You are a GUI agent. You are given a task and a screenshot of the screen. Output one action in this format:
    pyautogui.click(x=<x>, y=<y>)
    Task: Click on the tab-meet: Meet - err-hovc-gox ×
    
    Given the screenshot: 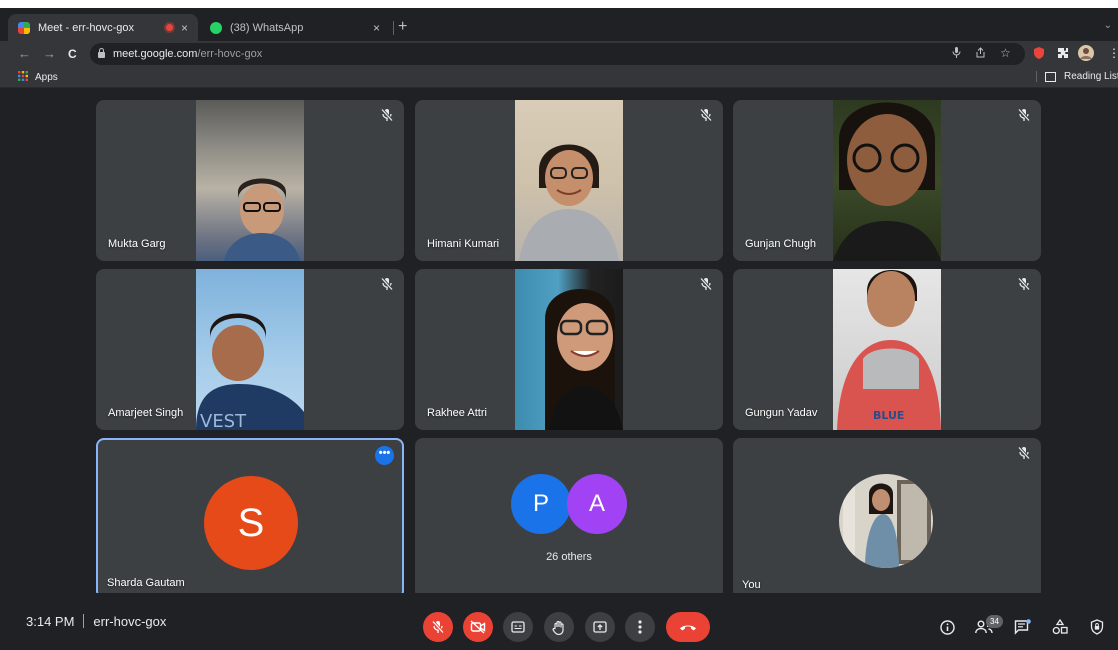 What is the action you would take?
    pyautogui.click(x=103, y=27)
    